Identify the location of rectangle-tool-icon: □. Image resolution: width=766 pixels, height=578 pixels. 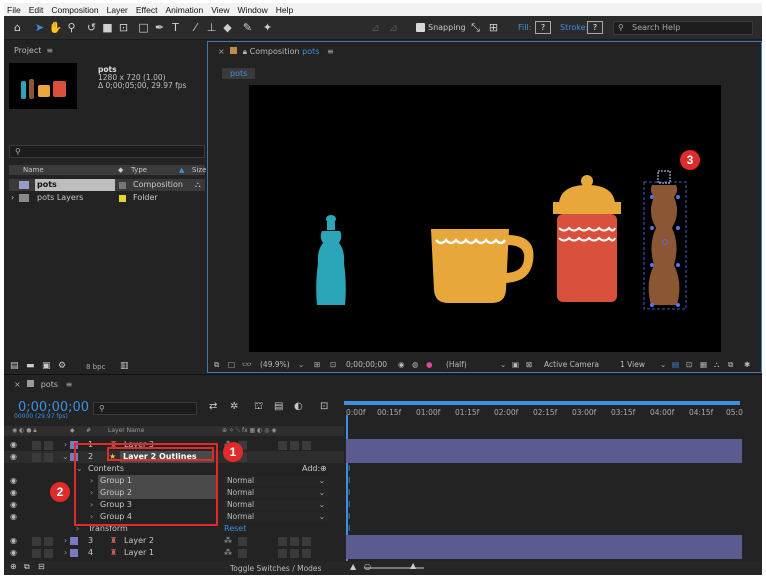
(143, 27).